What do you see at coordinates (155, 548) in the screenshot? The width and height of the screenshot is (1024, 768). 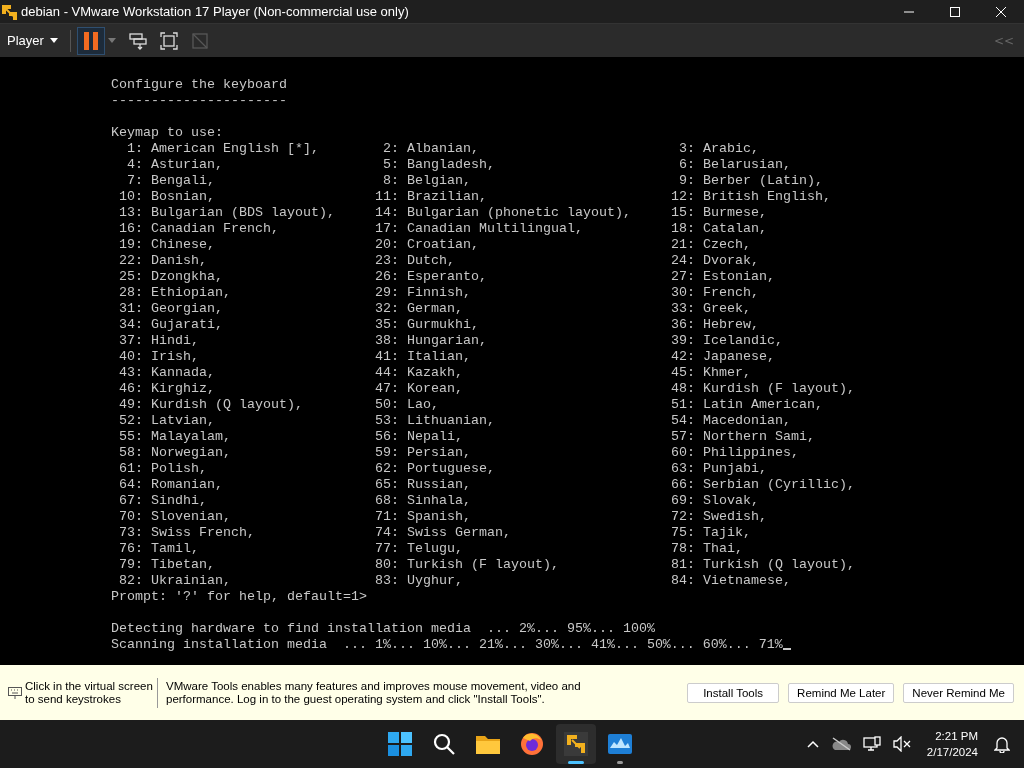 I see `keymap-option: 76: Tamil,` at bounding box center [155, 548].